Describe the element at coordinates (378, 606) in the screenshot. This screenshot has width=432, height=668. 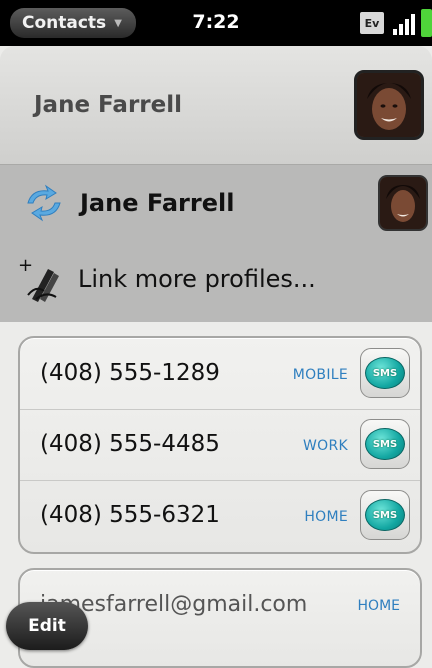
I see `email-type-label: HOME` at that location.